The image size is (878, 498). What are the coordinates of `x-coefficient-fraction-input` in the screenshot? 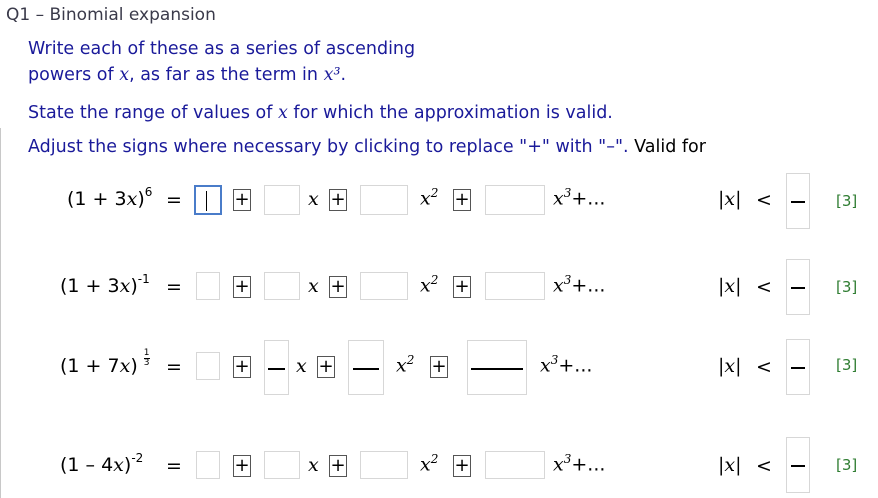 It's located at (276, 367).